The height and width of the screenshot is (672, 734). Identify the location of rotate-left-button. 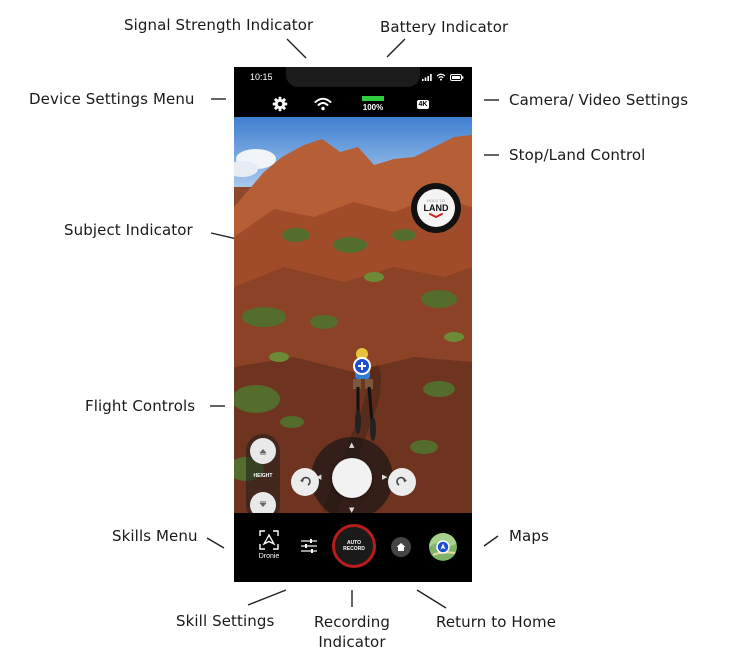
(305, 482).